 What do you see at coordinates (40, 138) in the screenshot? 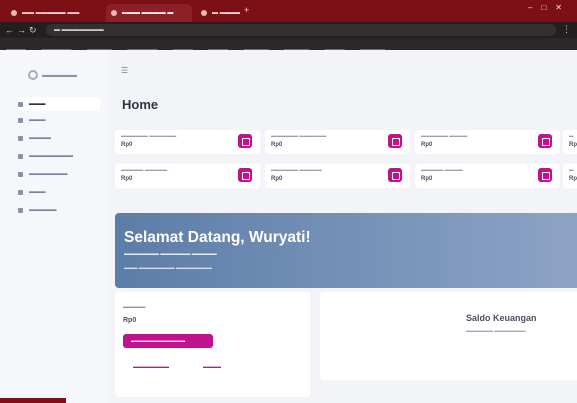
I see `sidebar-item-label: ▬▬▬▬` at bounding box center [40, 138].